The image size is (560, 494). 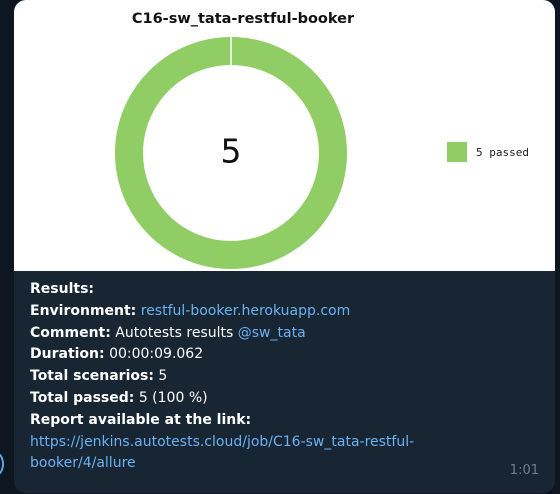 What do you see at coordinates (246, 311) in the screenshot?
I see `environment-link: restful-booker.herokuapp.com` at bounding box center [246, 311].